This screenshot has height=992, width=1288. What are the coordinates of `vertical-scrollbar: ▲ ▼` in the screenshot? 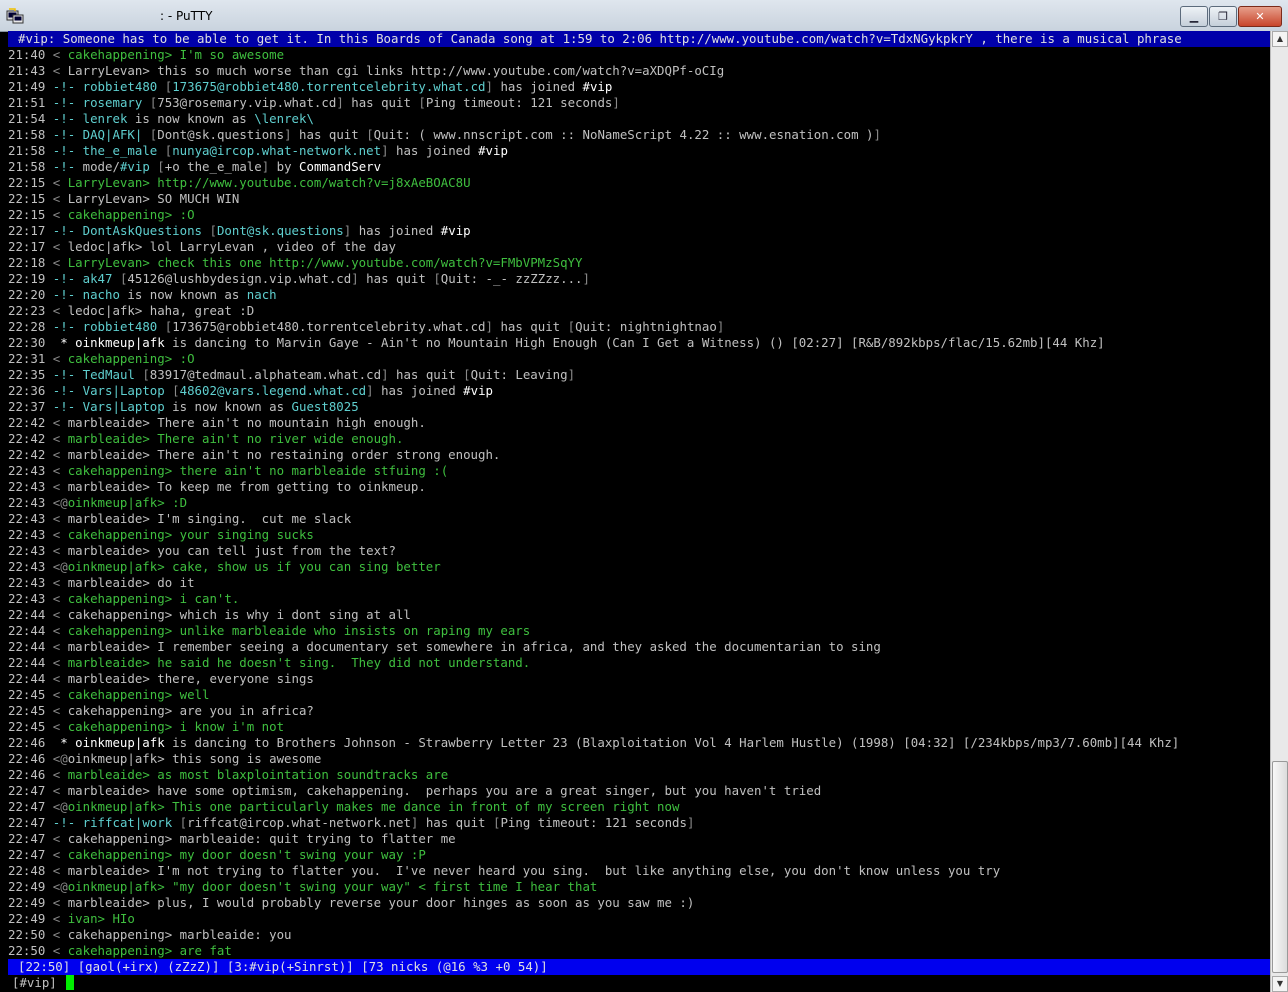 It's located at (1279, 511).